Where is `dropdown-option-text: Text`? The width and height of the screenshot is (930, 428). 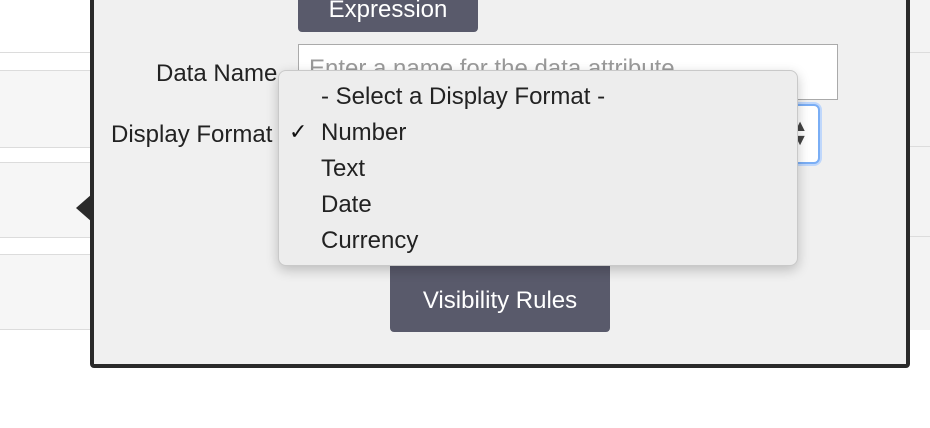 dropdown-option-text: Text is located at coordinates (343, 169).